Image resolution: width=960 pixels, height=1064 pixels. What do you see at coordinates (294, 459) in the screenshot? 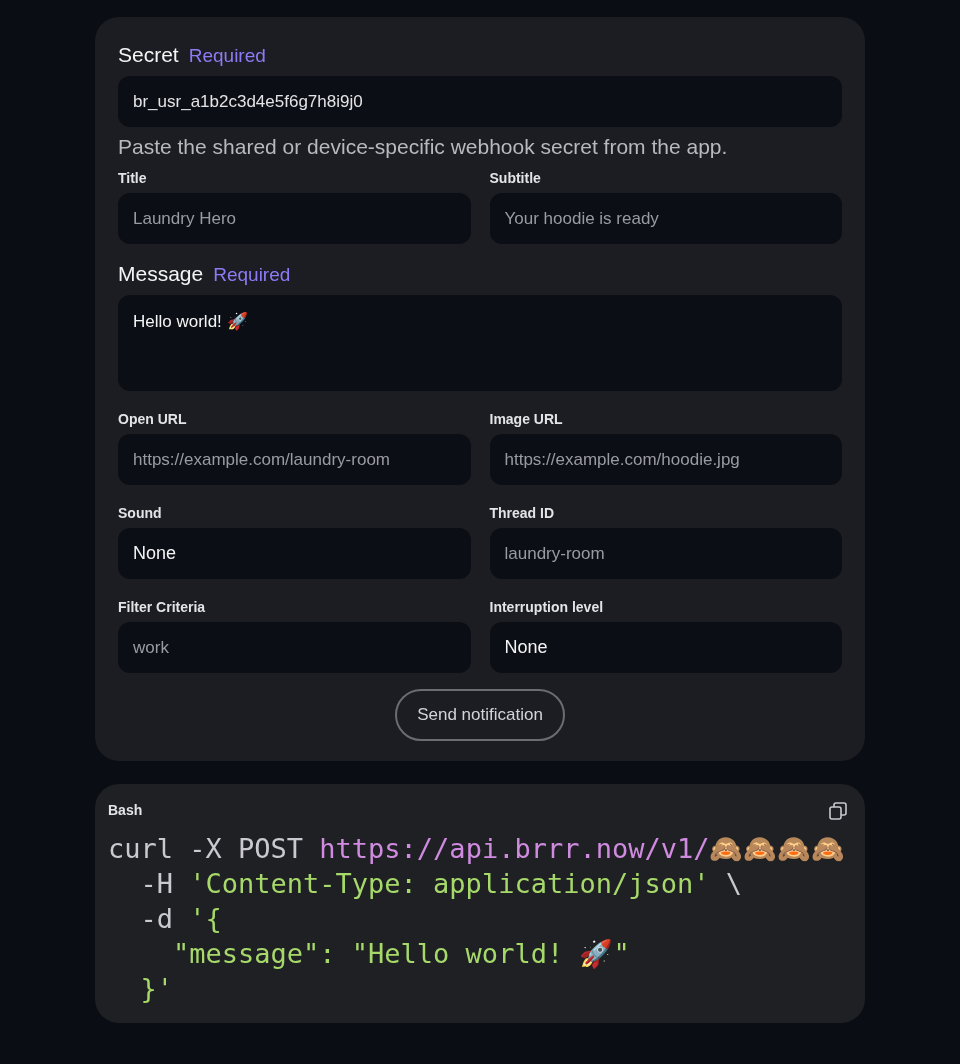
I see `text-field: https://example.com/laundry-room` at bounding box center [294, 459].